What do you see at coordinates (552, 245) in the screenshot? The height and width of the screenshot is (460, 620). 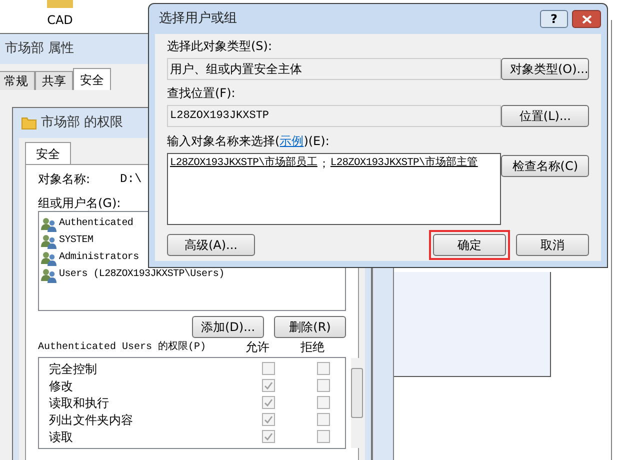 I see `cancel-button: 取消` at bounding box center [552, 245].